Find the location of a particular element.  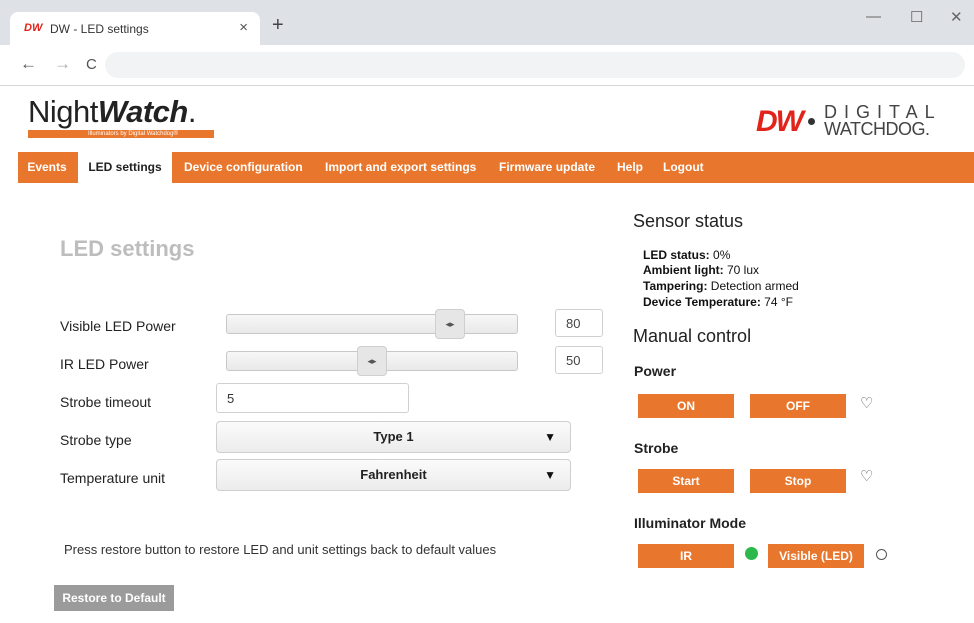

manual-control-title: Manual control is located at coordinates (692, 336).